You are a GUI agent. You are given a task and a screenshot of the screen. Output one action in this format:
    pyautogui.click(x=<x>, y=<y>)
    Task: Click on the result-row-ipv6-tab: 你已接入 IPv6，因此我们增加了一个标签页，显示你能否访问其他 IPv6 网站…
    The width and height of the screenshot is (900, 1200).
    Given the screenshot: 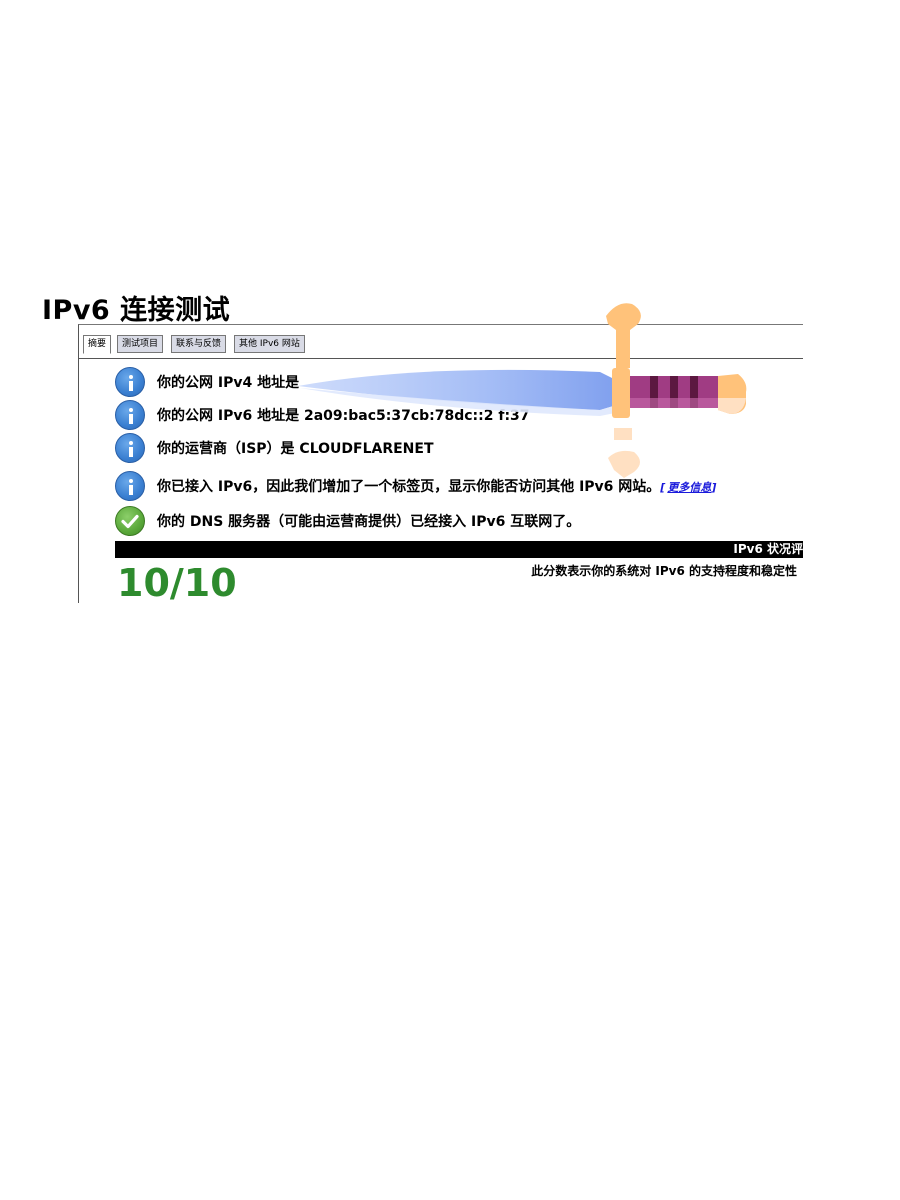 What is the action you would take?
    pyautogui.click(x=415, y=486)
    